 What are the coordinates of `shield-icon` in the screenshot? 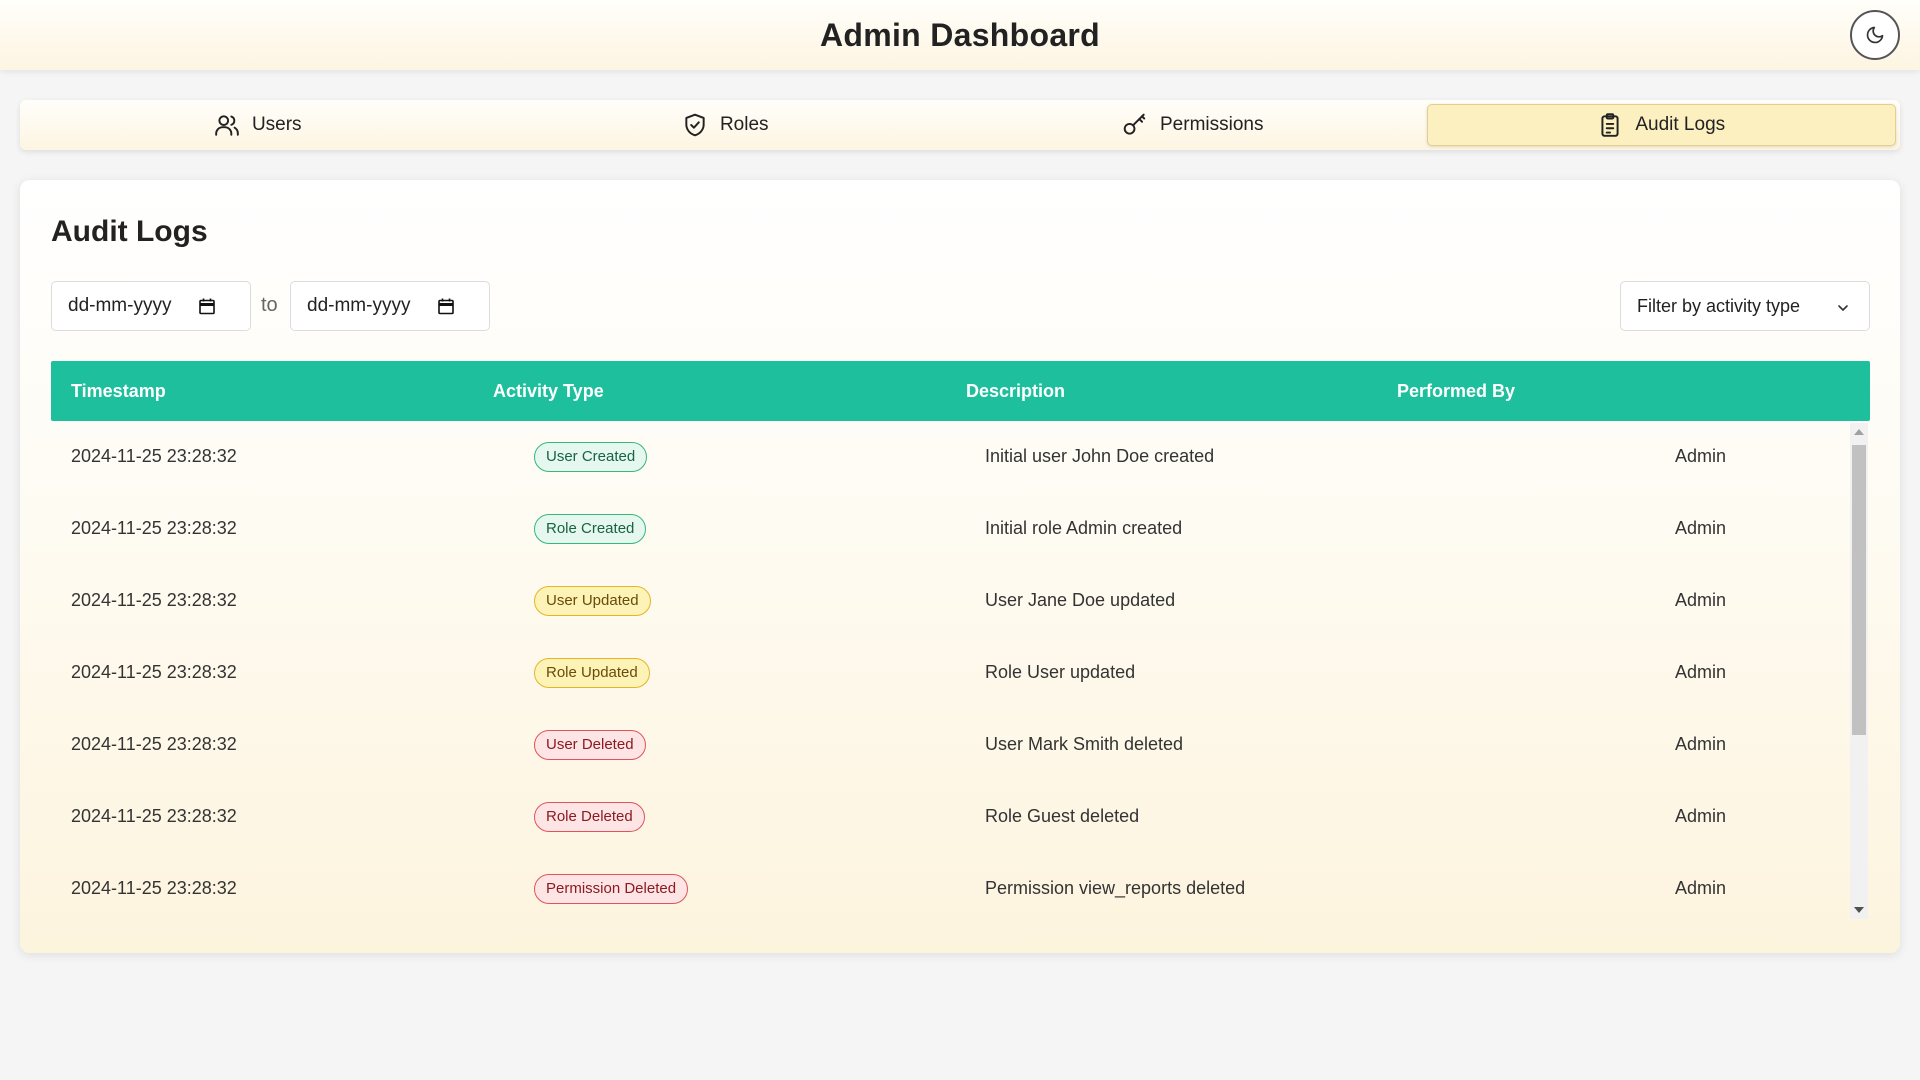 It's located at (695, 125).